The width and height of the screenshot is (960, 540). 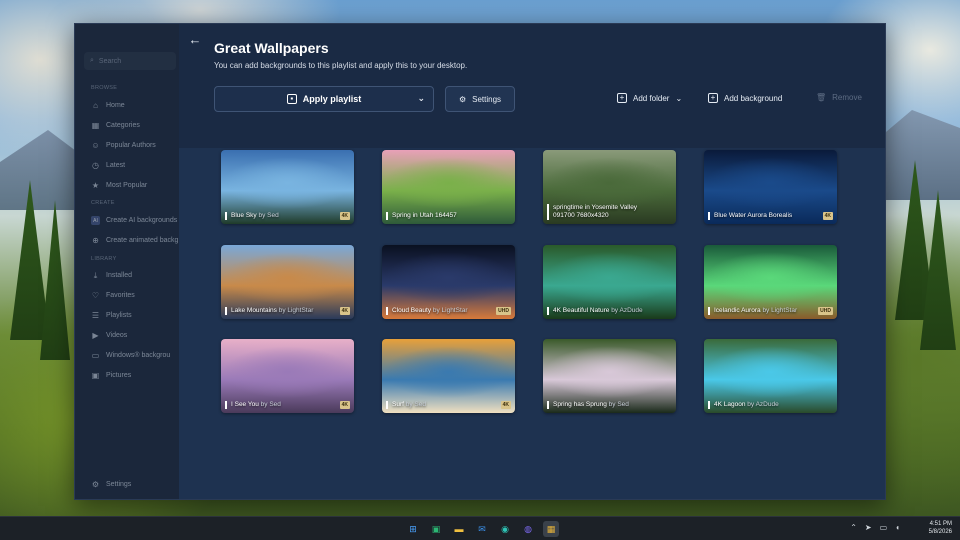 I want to click on wallpaper-card: Spring has Sprung by Sed, so click(x=609, y=376).